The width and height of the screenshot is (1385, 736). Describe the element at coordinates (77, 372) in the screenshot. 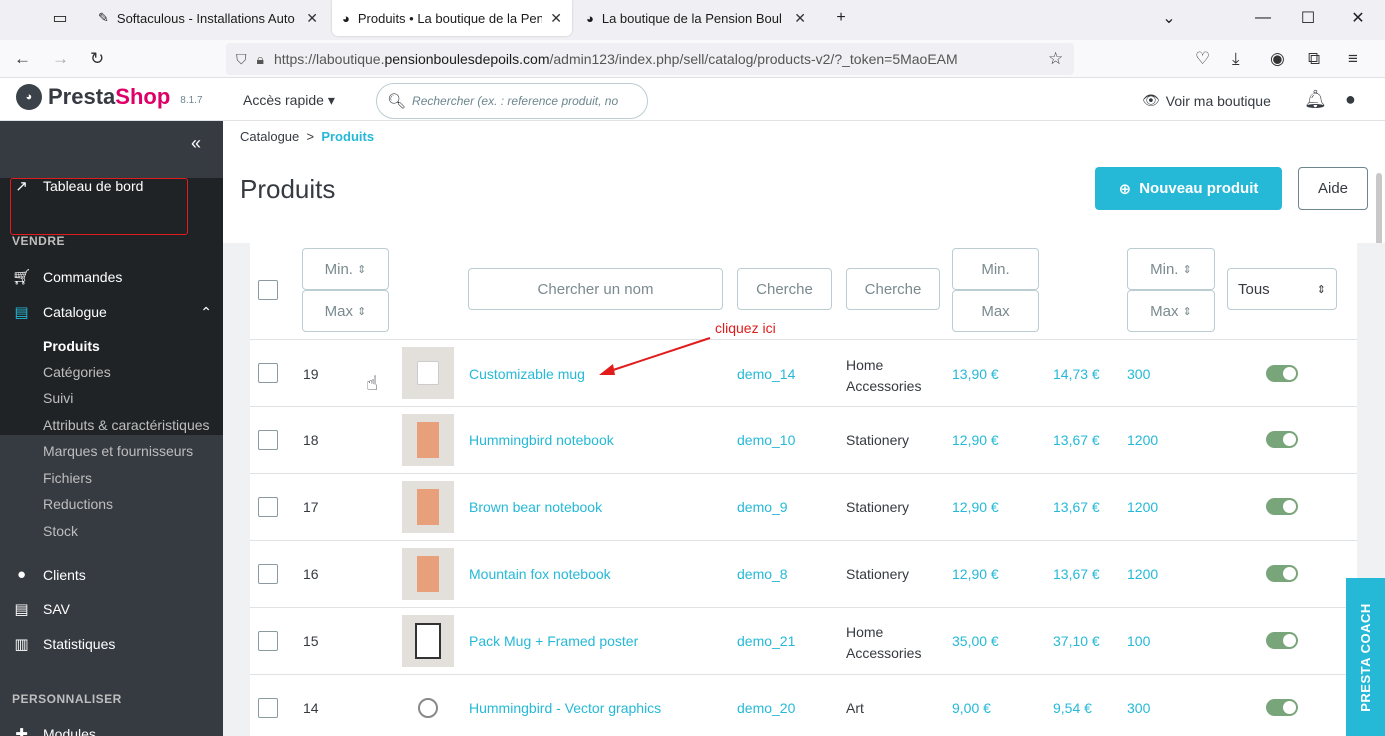

I see `sidebar-item-categories: Catégories` at that location.